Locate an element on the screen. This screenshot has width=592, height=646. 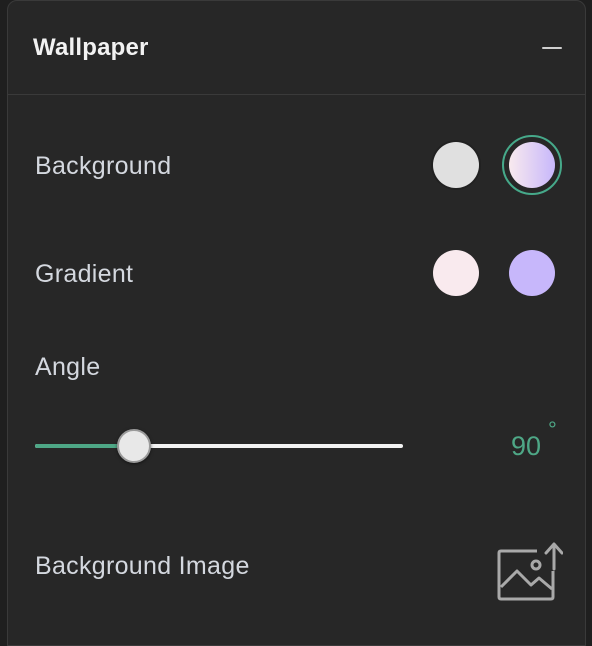
angle-label: Angle is located at coordinates (68, 367).